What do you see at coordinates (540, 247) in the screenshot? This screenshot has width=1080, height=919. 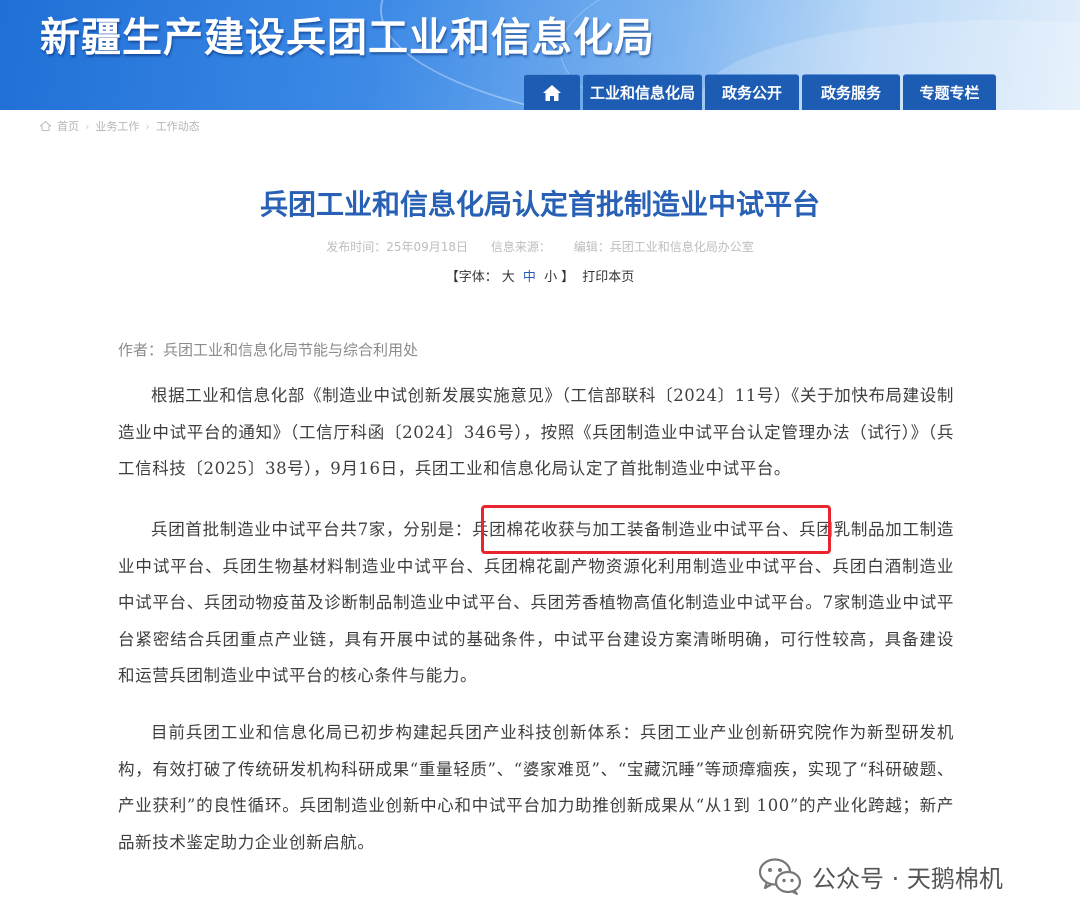 I see `article-meta: 发布时间：25年09月18日 信息来源： 编辑：兵团工业和信息化局办公室` at bounding box center [540, 247].